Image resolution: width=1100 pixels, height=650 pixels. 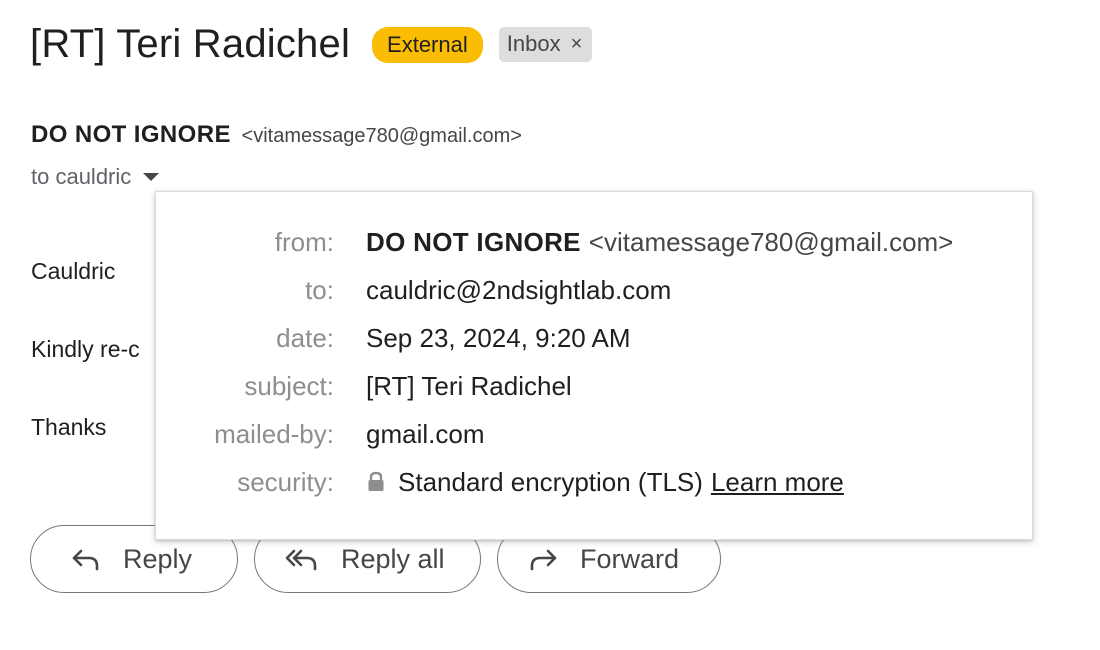 I want to click on reply-all-icon, so click(x=301, y=560).